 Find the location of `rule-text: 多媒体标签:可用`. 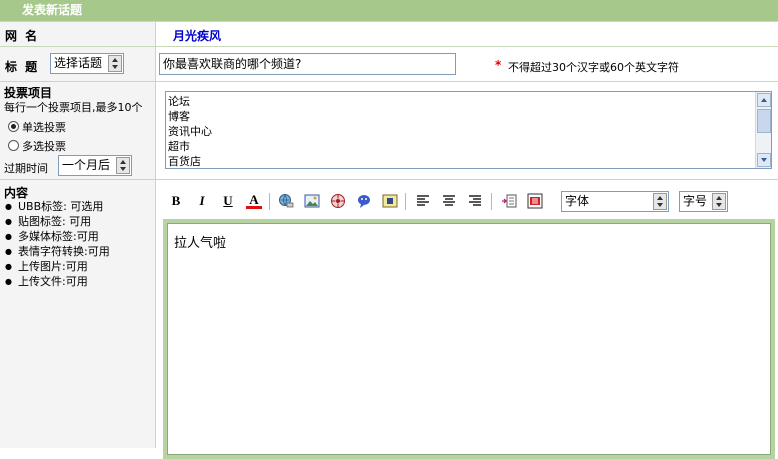

rule-text: 多媒体标签:可用 is located at coordinates (58, 236).